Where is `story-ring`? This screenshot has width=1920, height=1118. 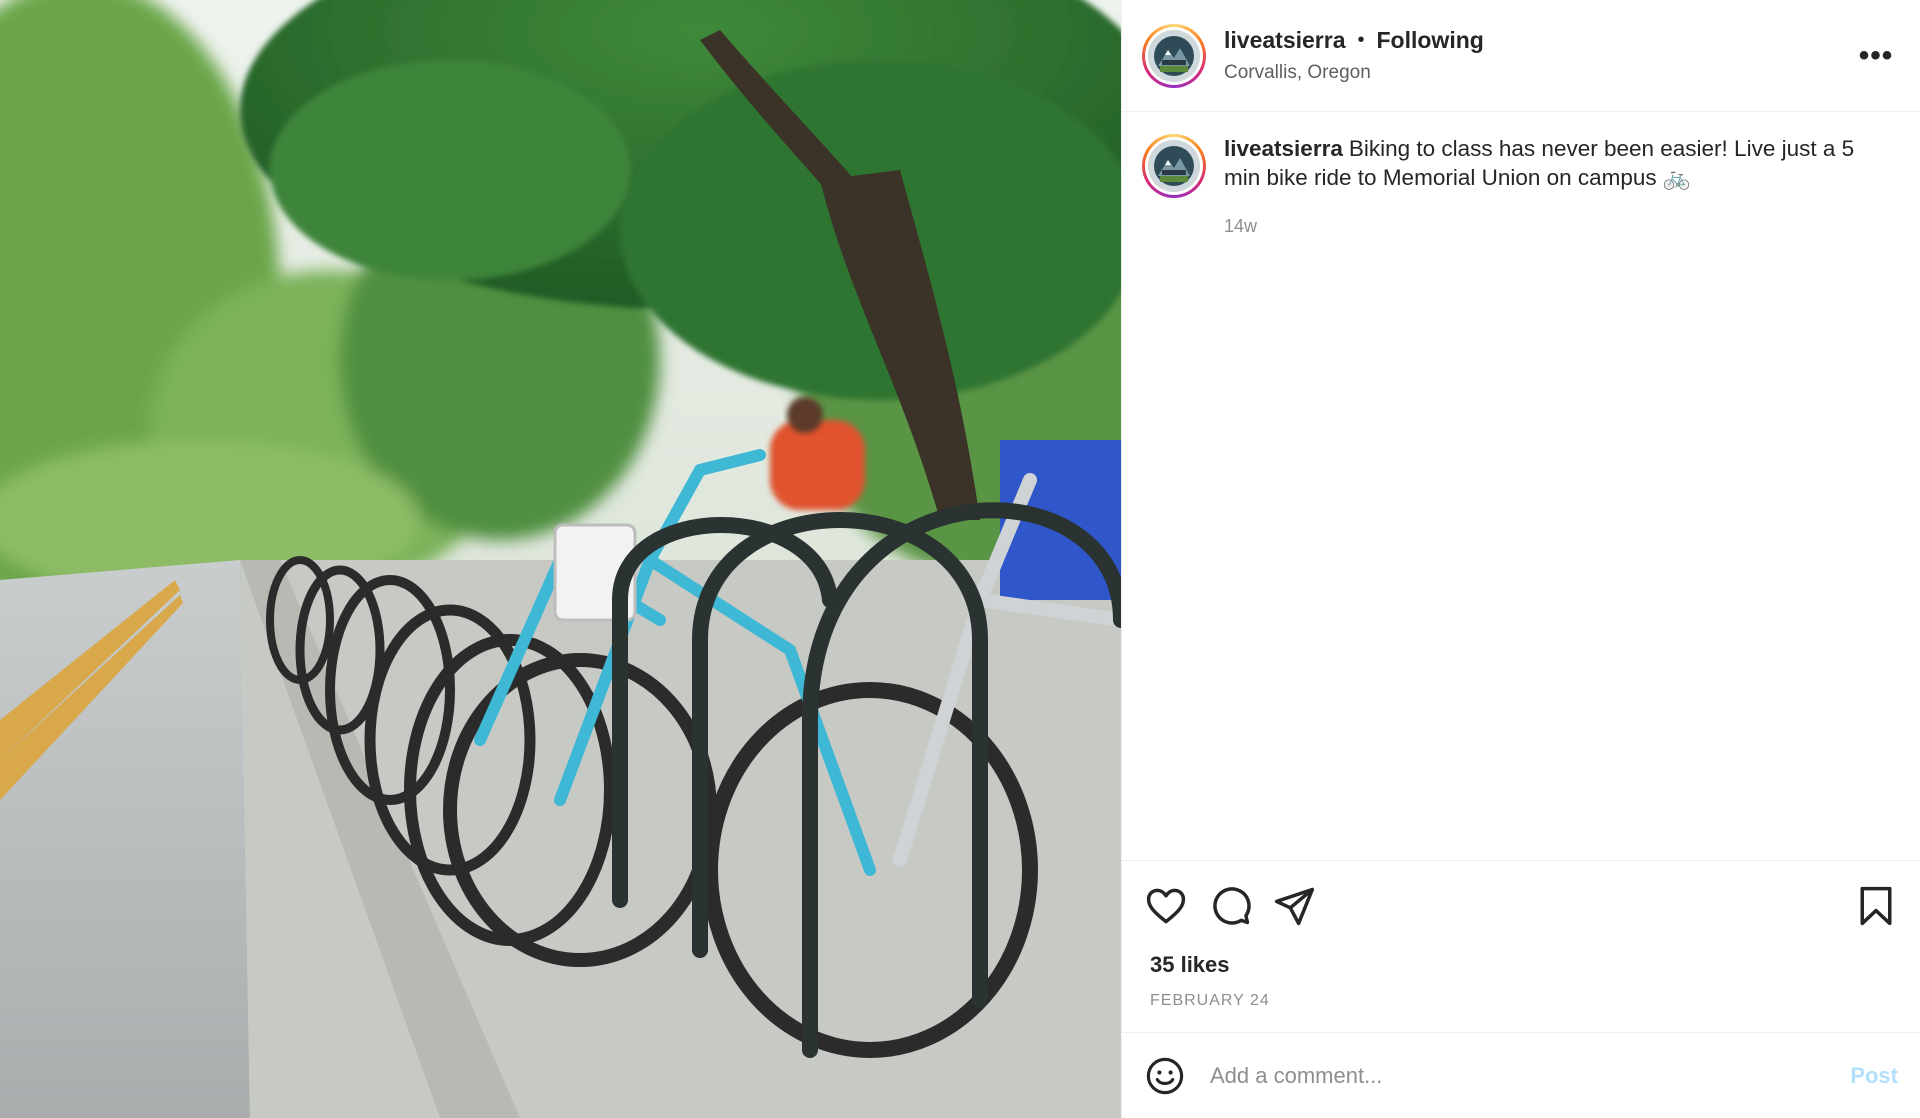 story-ring is located at coordinates (1174, 55).